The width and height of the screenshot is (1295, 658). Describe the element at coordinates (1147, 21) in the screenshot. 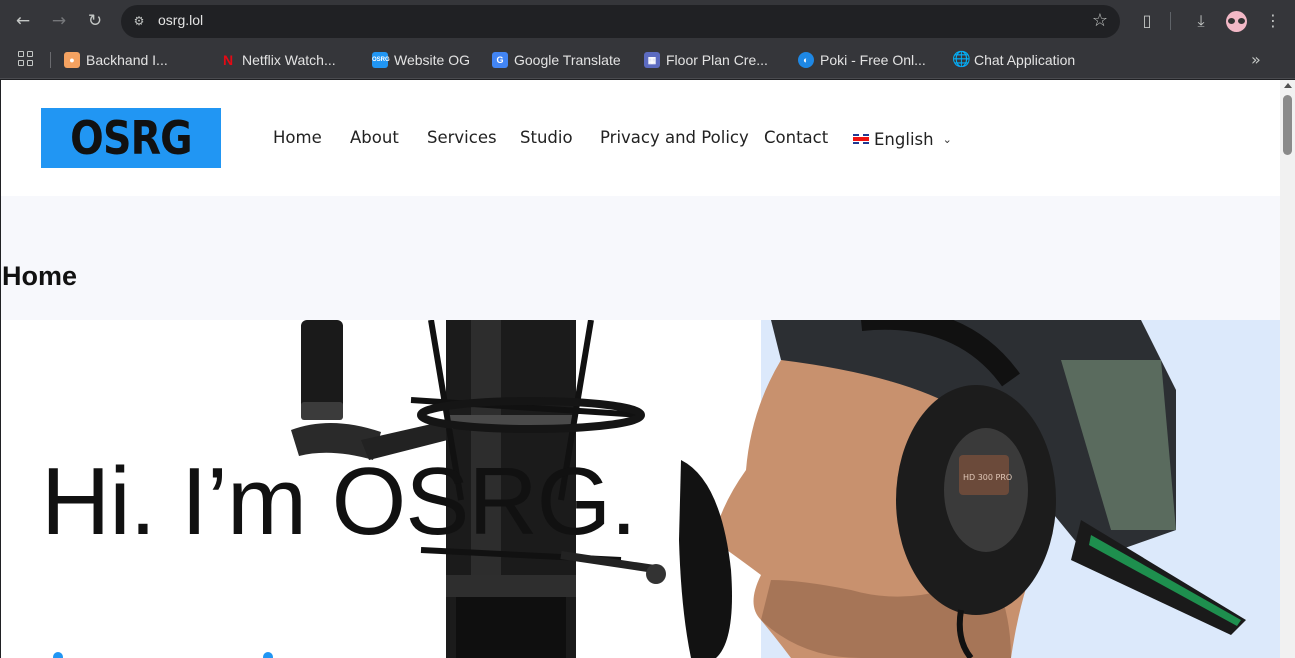

I see `extensions-icon: ▯` at that location.